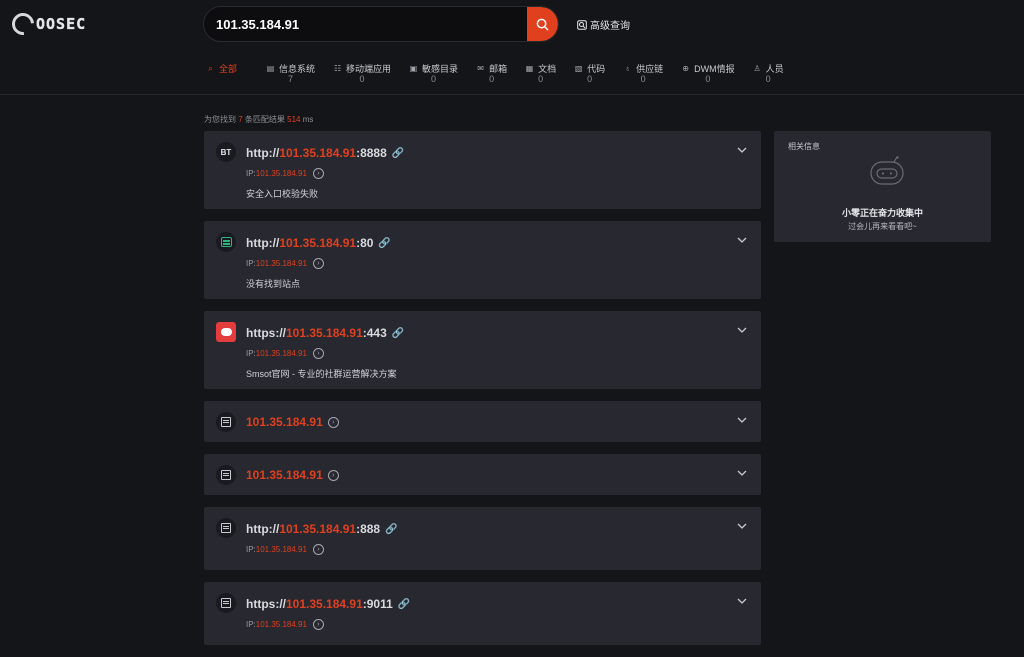 The height and width of the screenshot is (657, 1024). Describe the element at coordinates (226, 152) in the screenshot. I see `bt-icon: BT` at that location.